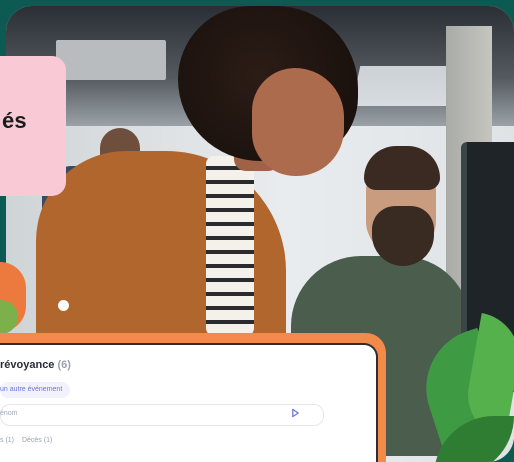 This screenshot has width=514, height=462. I want to click on search-placeholder: énom, so click(9, 413).